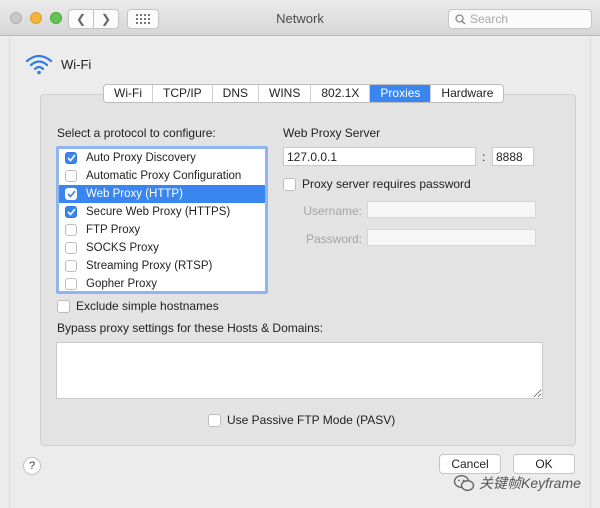 This screenshot has width=600, height=508. What do you see at coordinates (63, 306) in the screenshot?
I see `exclude-simple-hostnames-checkbox` at bounding box center [63, 306].